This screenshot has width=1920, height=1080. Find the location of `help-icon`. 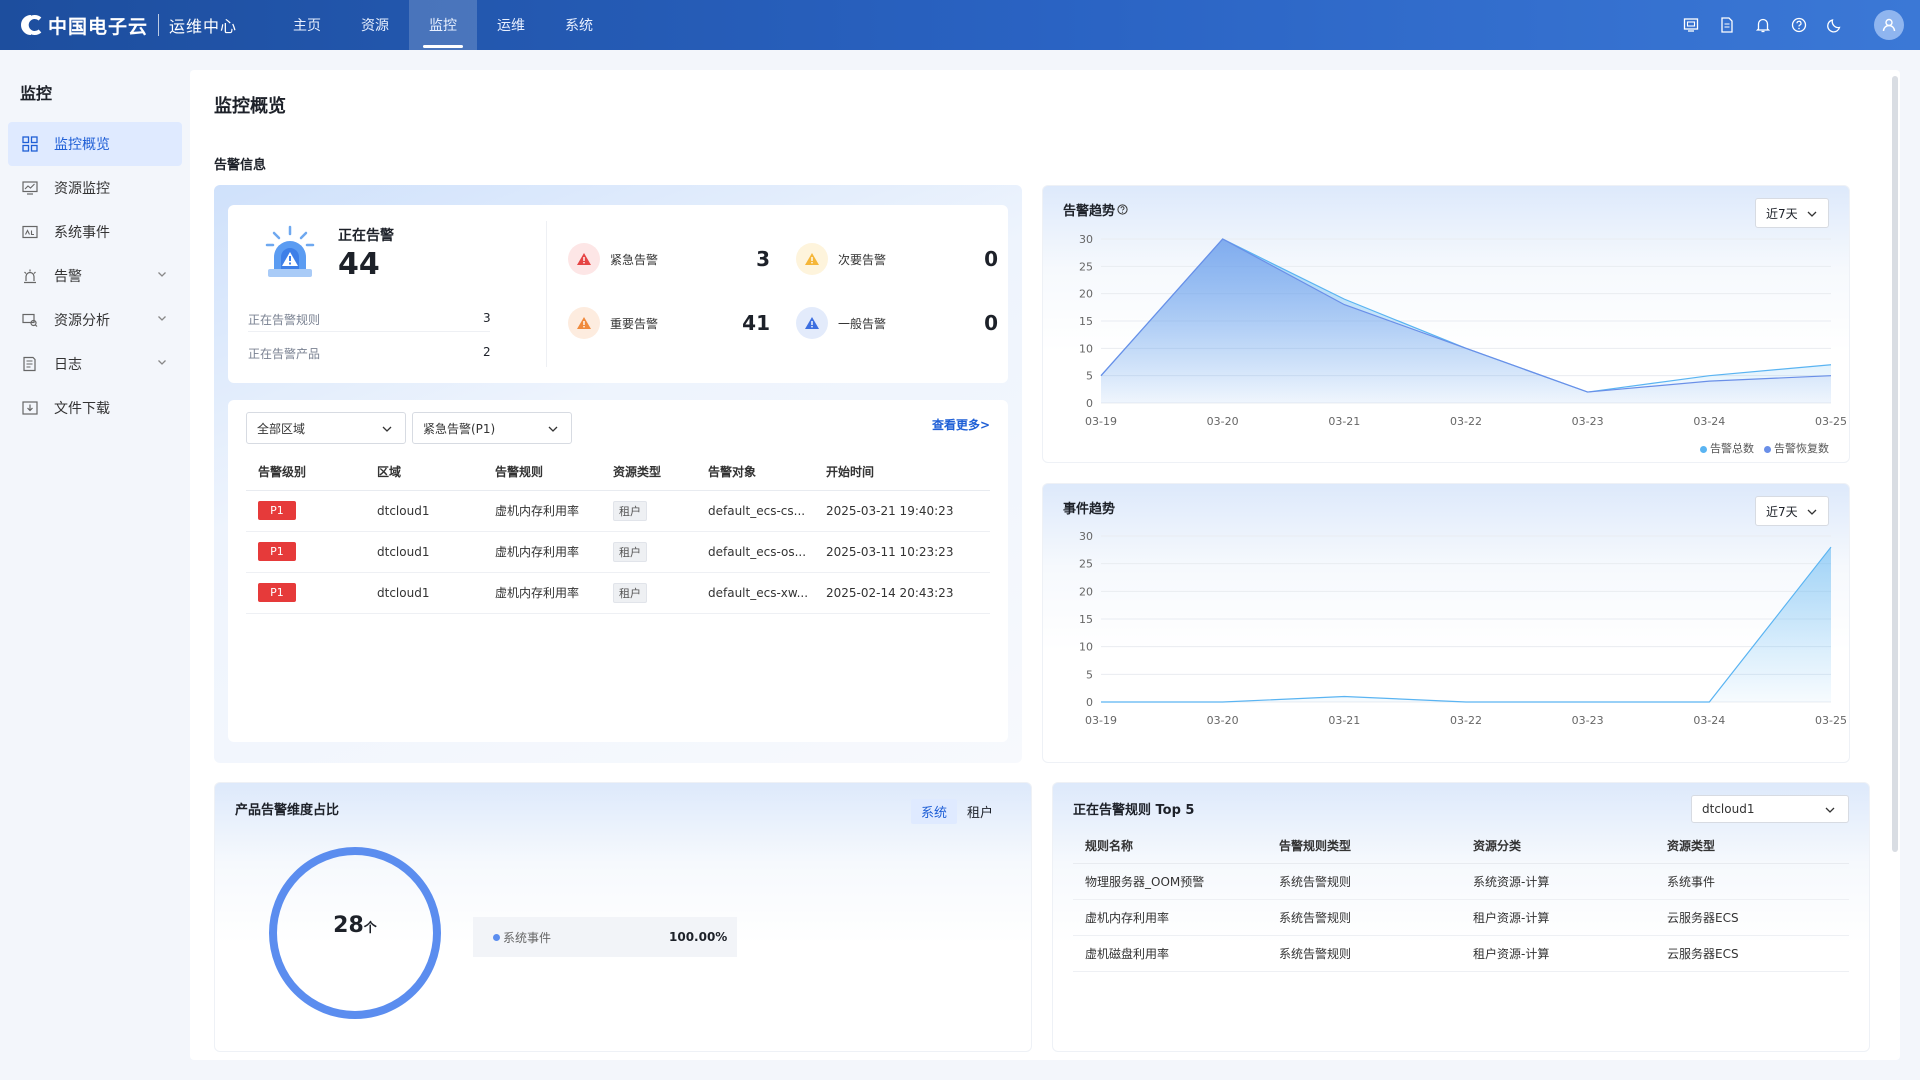

help-icon is located at coordinates (1799, 25).